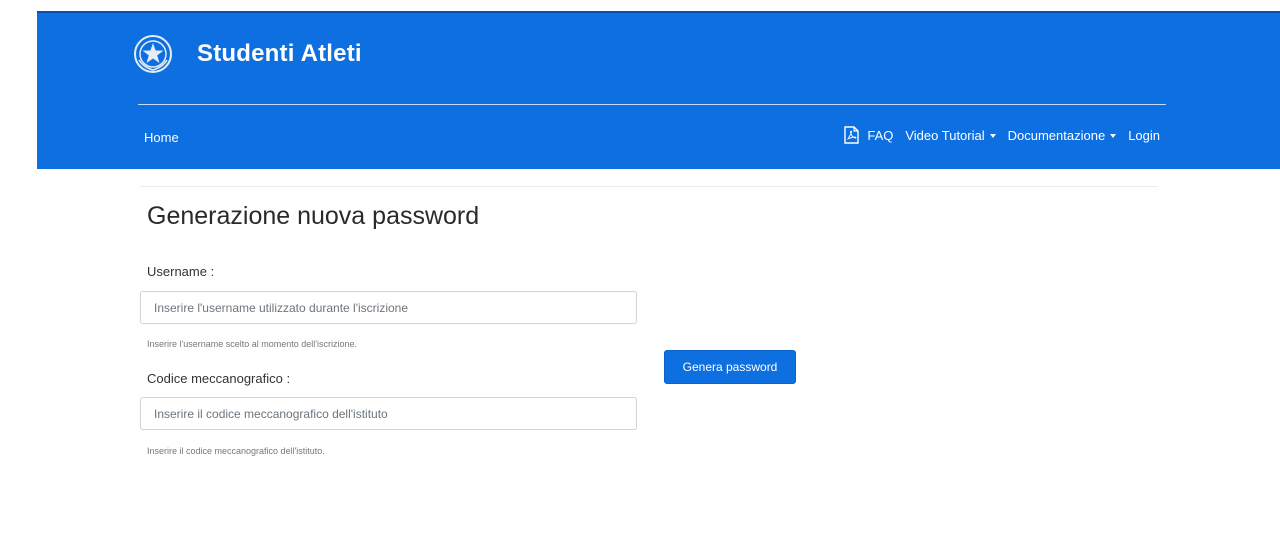  I want to click on pdf-file-icon, so click(852, 135).